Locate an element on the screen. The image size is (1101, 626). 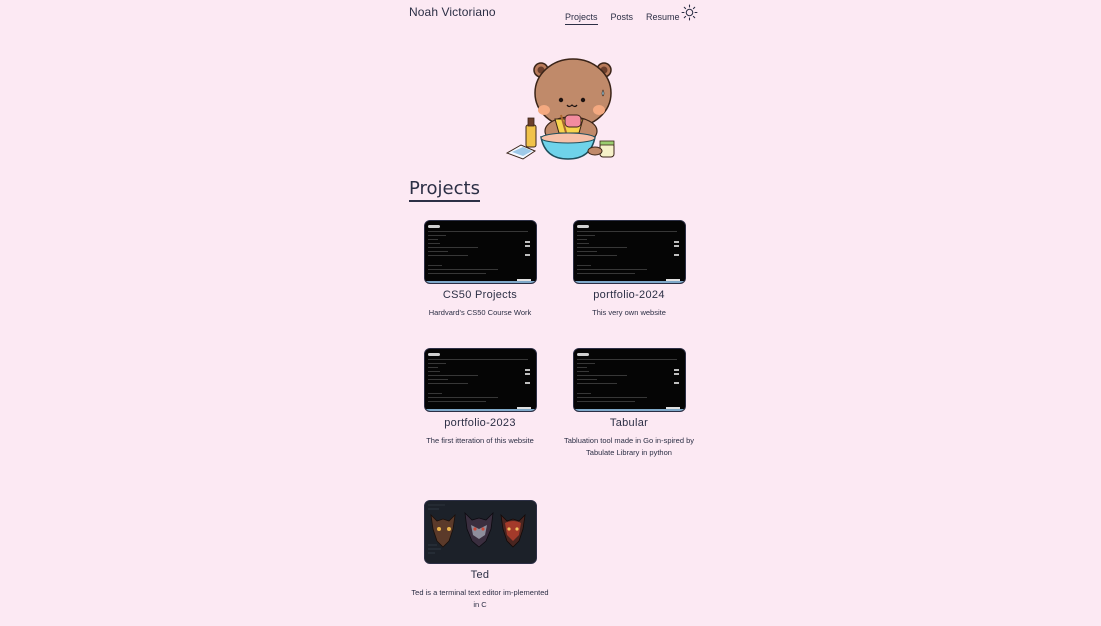
sun-icon is located at coordinates (689, 12).